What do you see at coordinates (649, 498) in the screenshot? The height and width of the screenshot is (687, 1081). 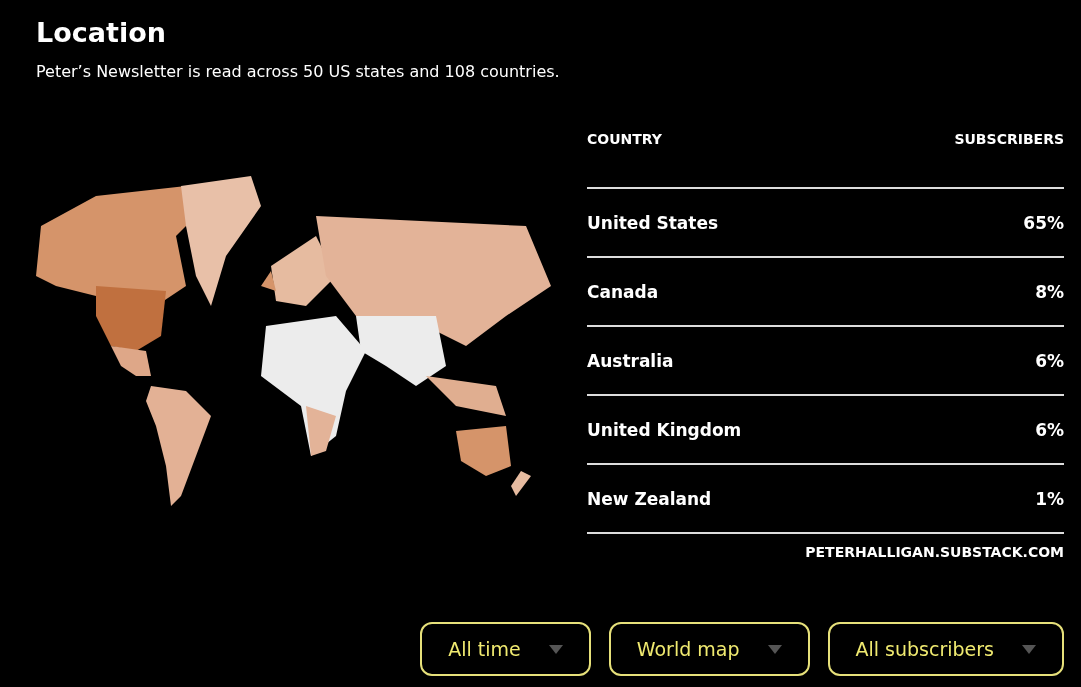 I see `country-cell: New Zealand` at bounding box center [649, 498].